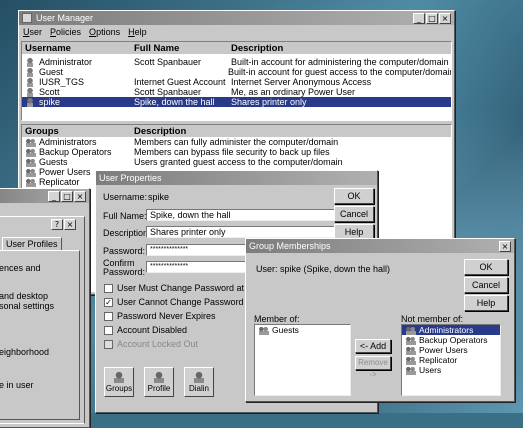 Image resolution: width=523 pixels, height=428 pixels. I want to click on member-of-list: Guests, so click(302, 360).